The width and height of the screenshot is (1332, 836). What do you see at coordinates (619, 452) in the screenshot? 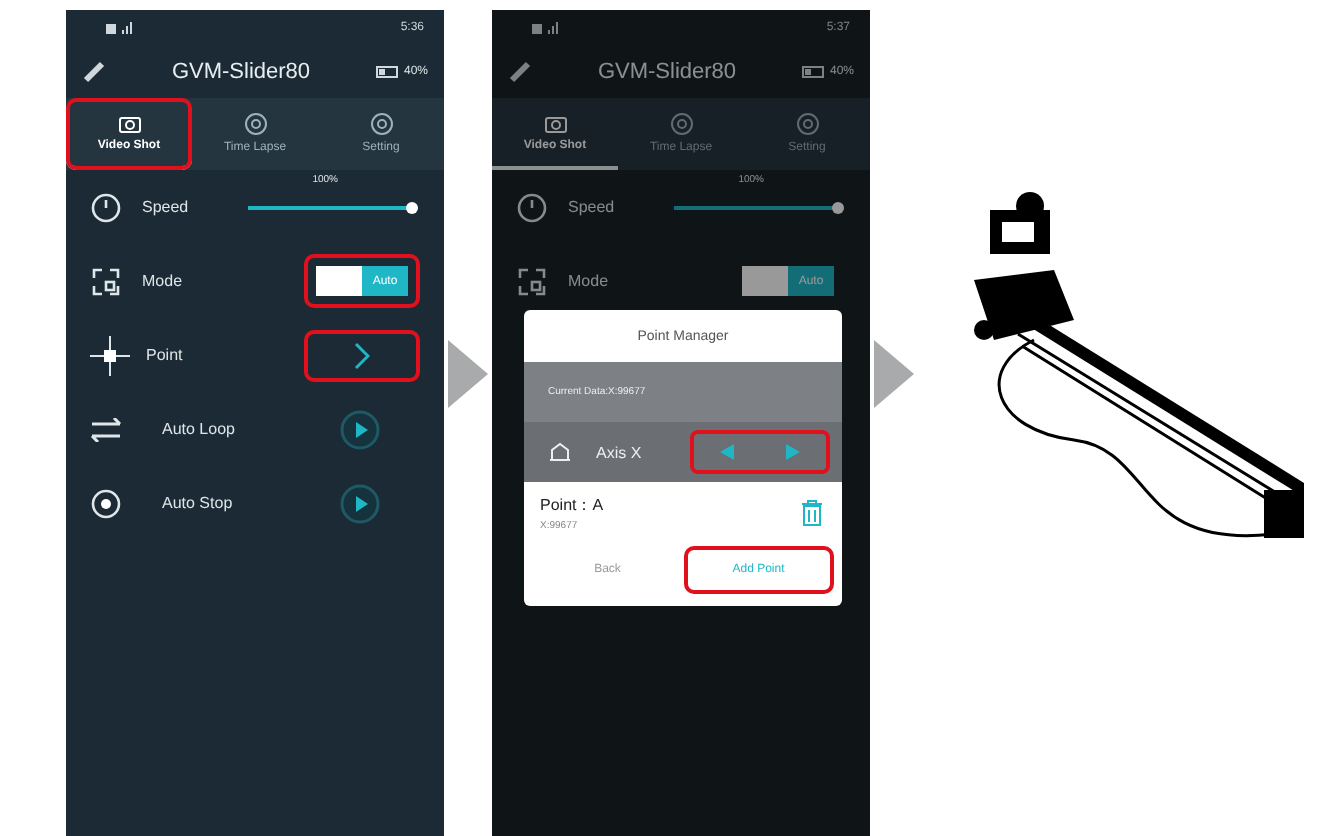
I see `axis-label: Axis X` at bounding box center [619, 452].